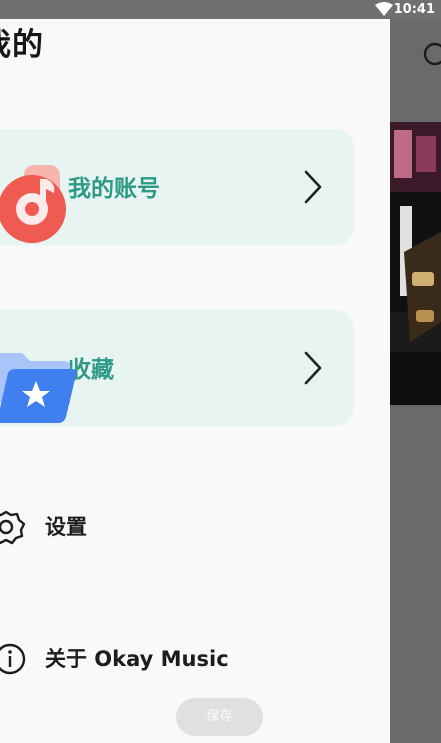 The width and height of the screenshot is (441, 743). What do you see at coordinates (219, 717) in the screenshot?
I see `save-button: 保存` at bounding box center [219, 717].